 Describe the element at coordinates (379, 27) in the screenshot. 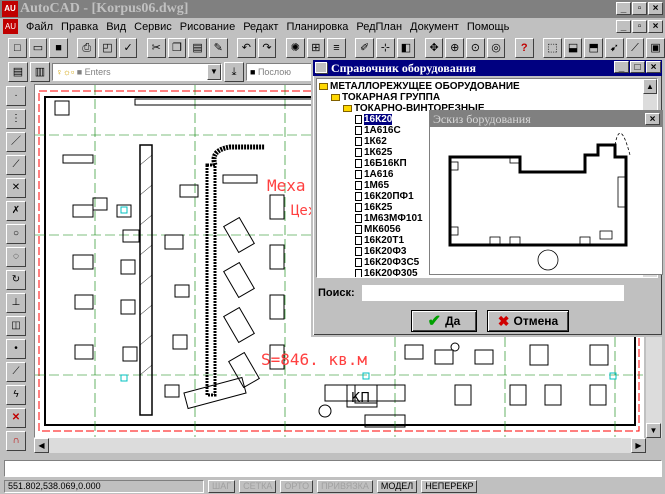

I see `menu-edit-plan: РедПлан` at that location.